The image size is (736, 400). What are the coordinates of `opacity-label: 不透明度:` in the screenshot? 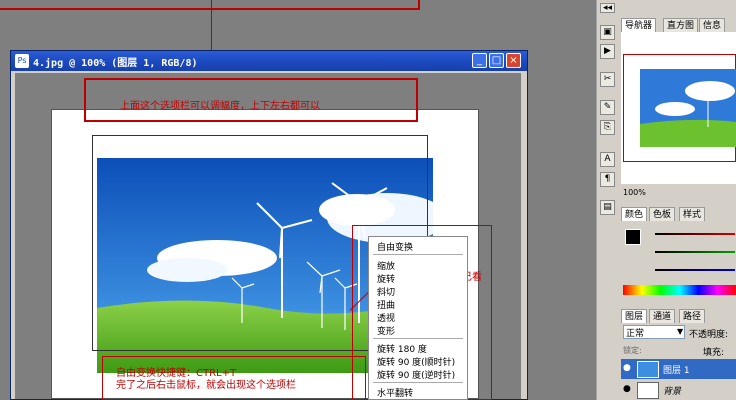 It's located at (709, 335).